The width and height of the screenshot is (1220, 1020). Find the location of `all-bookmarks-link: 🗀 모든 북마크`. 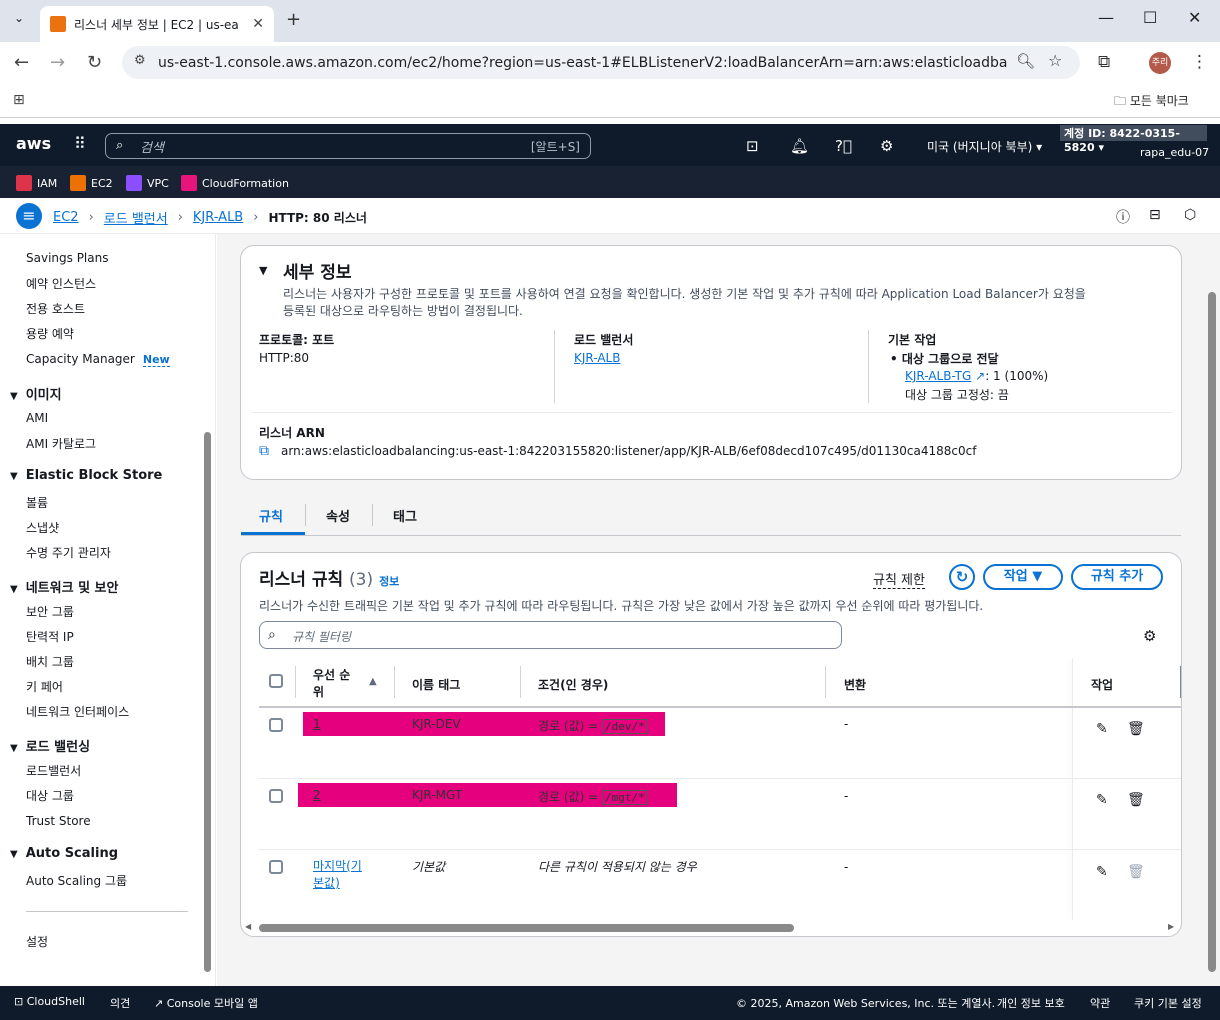

all-bookmarks-link: 🗀 모든 북마크 is located at coordinates (1151, 102).